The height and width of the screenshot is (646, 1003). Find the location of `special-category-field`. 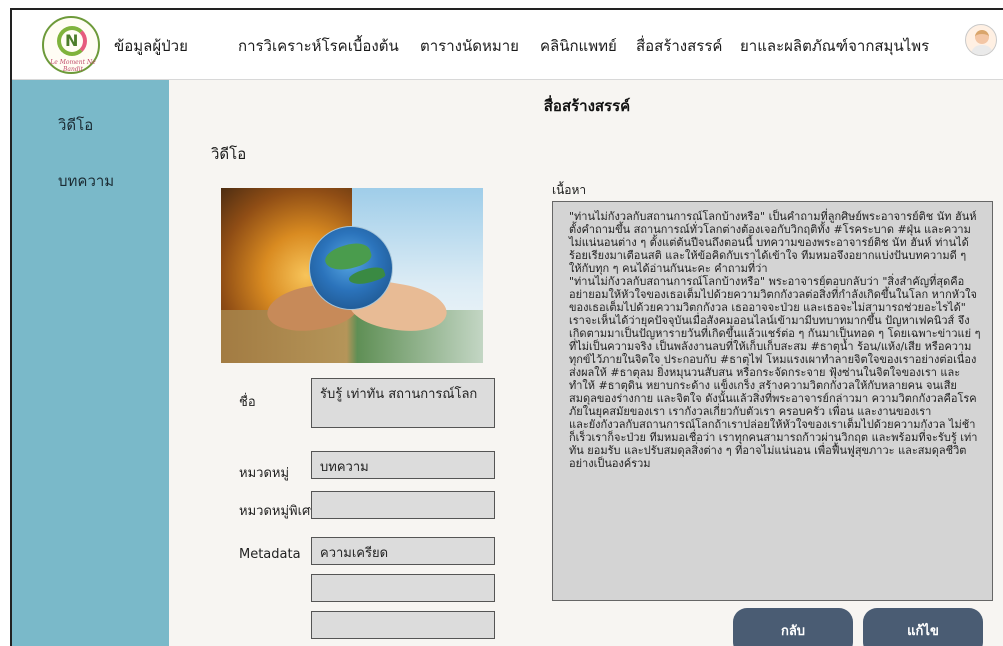

special-category-field is located at coordinates (403, 505).